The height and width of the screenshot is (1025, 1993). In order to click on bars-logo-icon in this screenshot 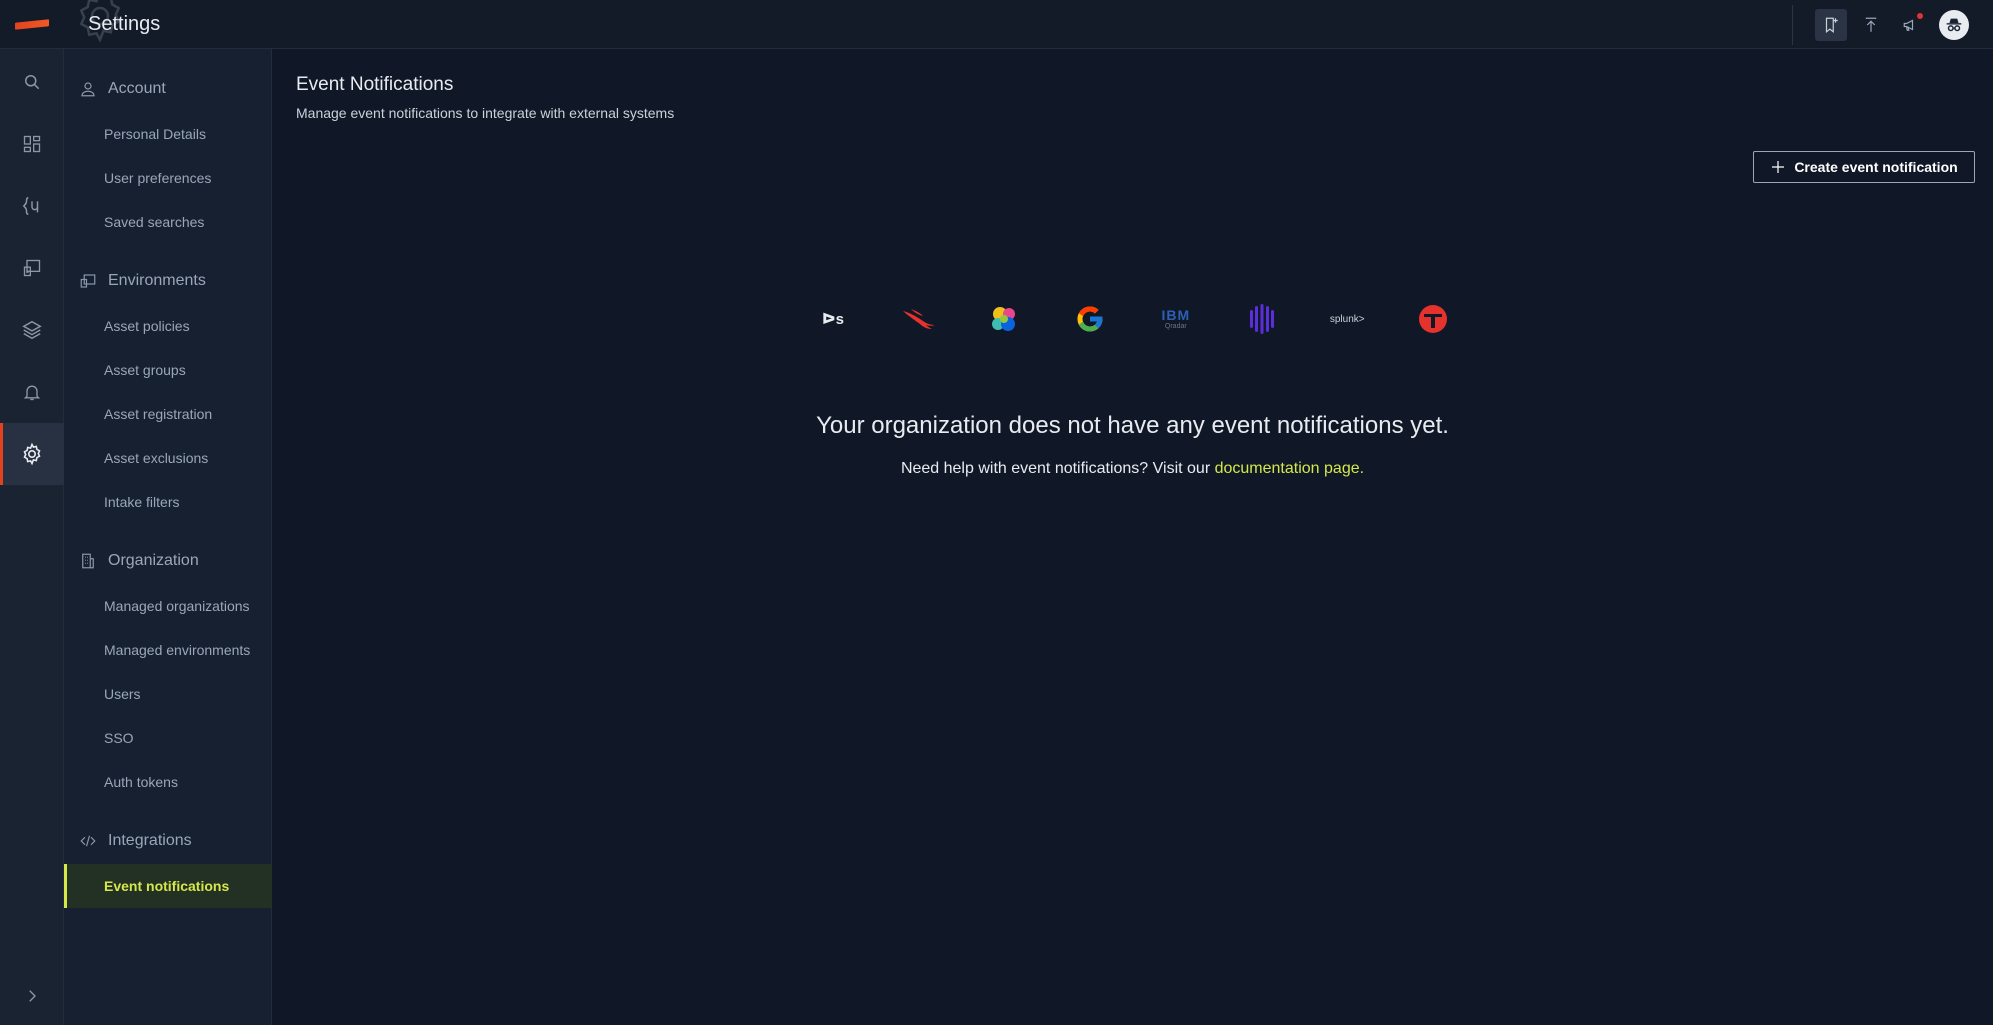, I will do `click(1261, 319)`.